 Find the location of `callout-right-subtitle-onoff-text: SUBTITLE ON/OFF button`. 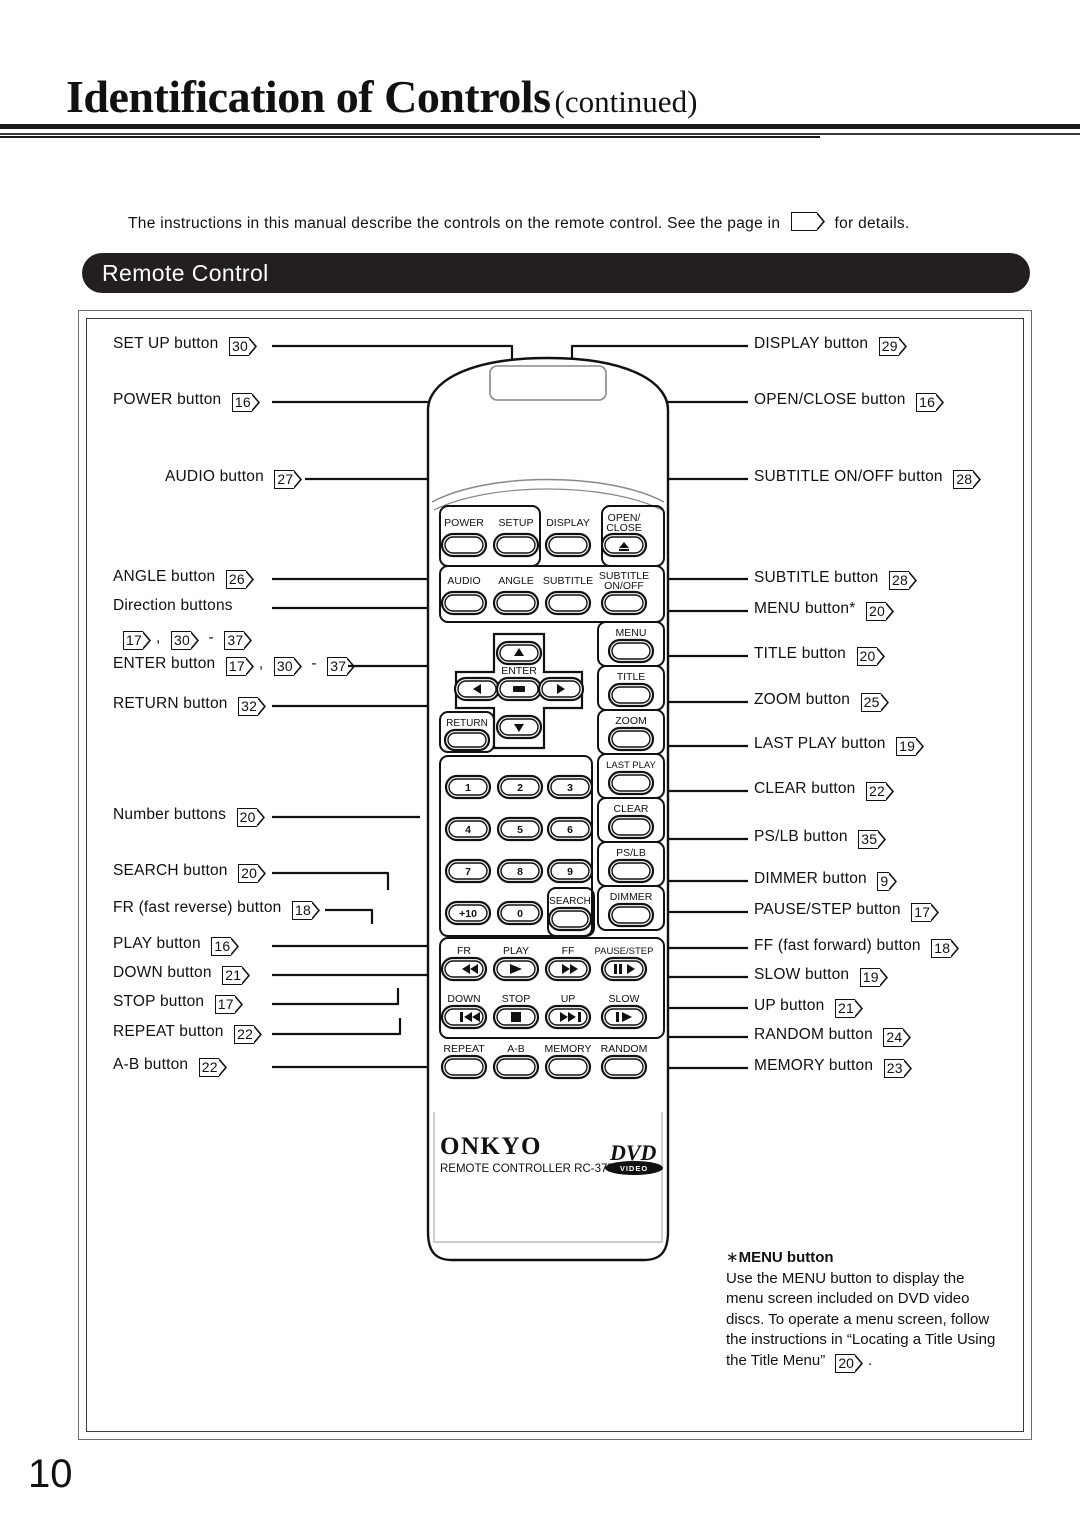

callout-right-subtitle-onoff-text: SUBTITLE ON/OFF button is located at coordinates (848, 476).